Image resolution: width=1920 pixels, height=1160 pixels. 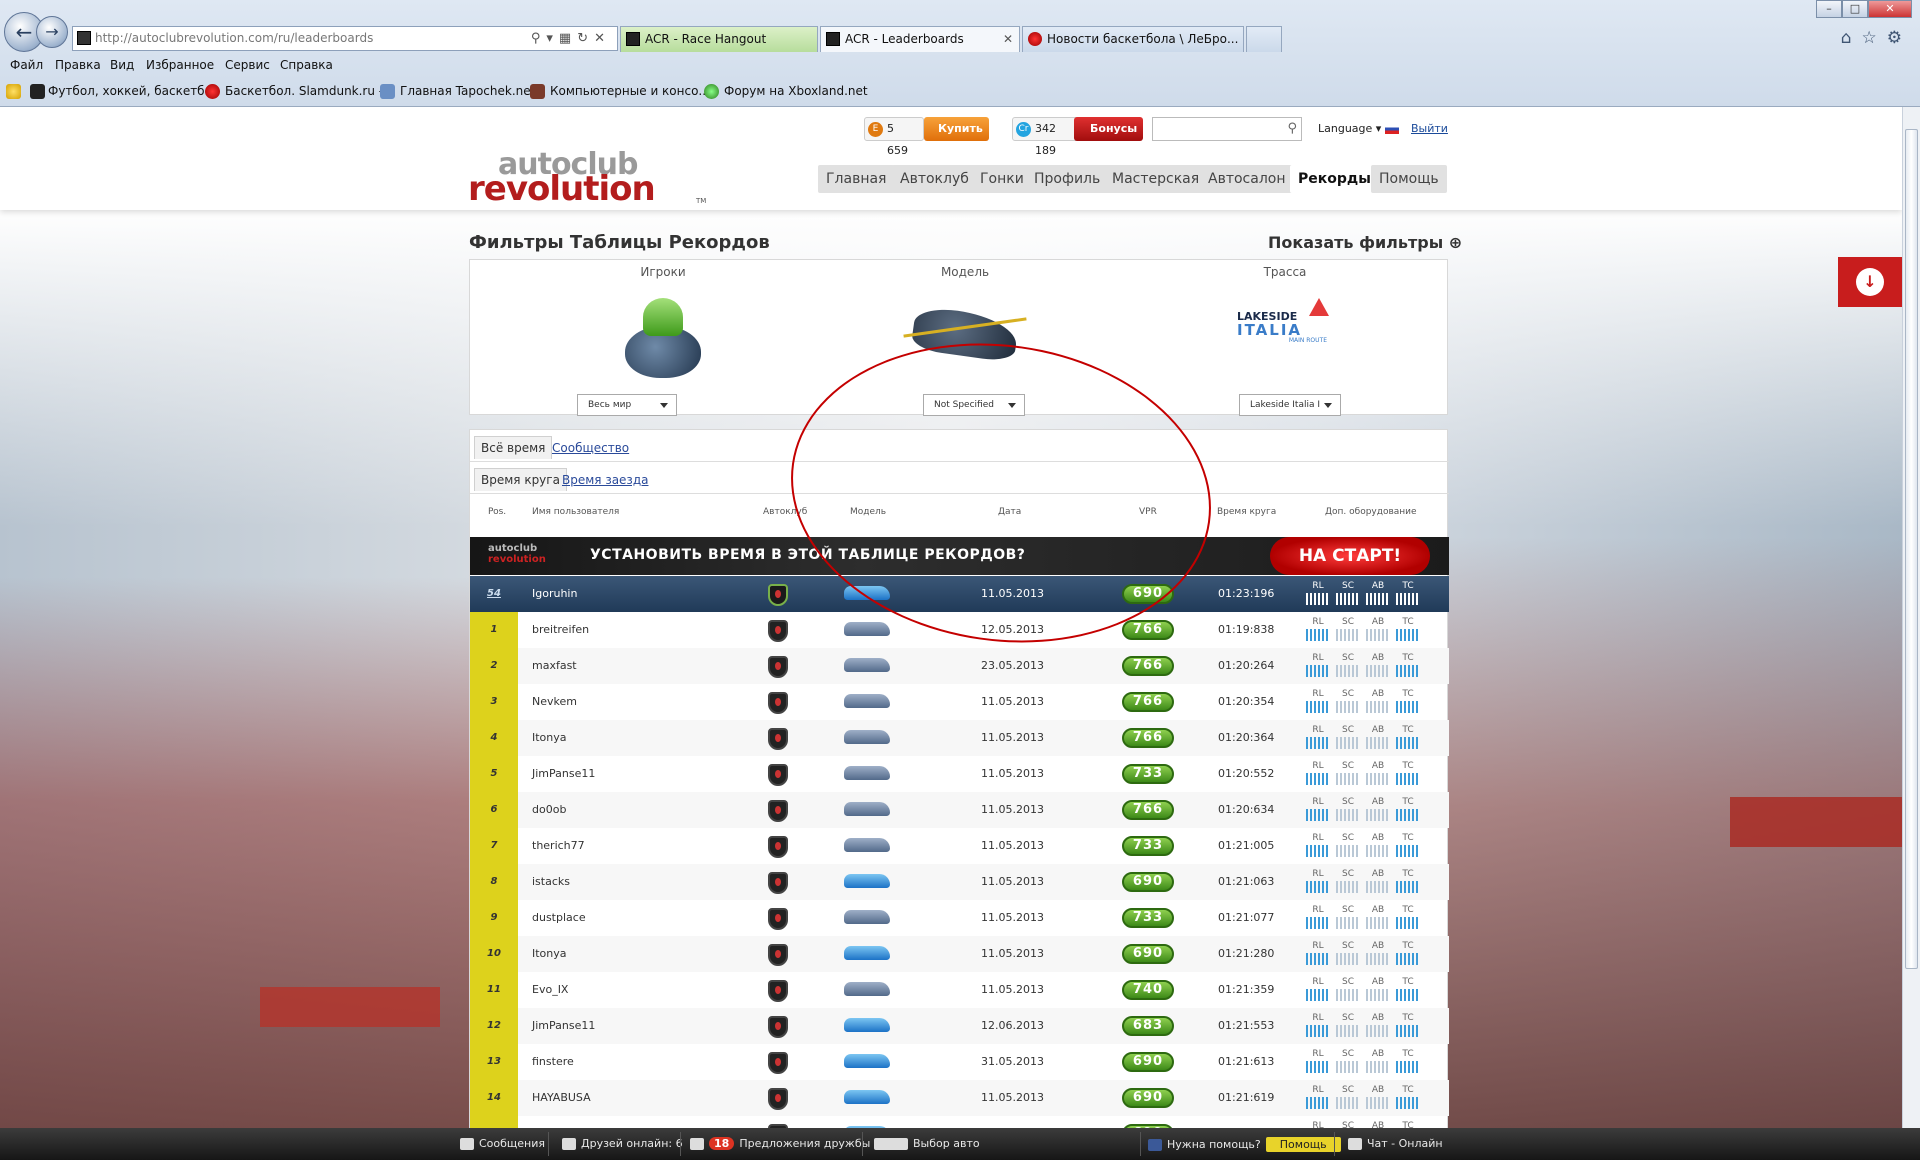 I want to click on menu-file: Файл, so click(x=26, y=65).